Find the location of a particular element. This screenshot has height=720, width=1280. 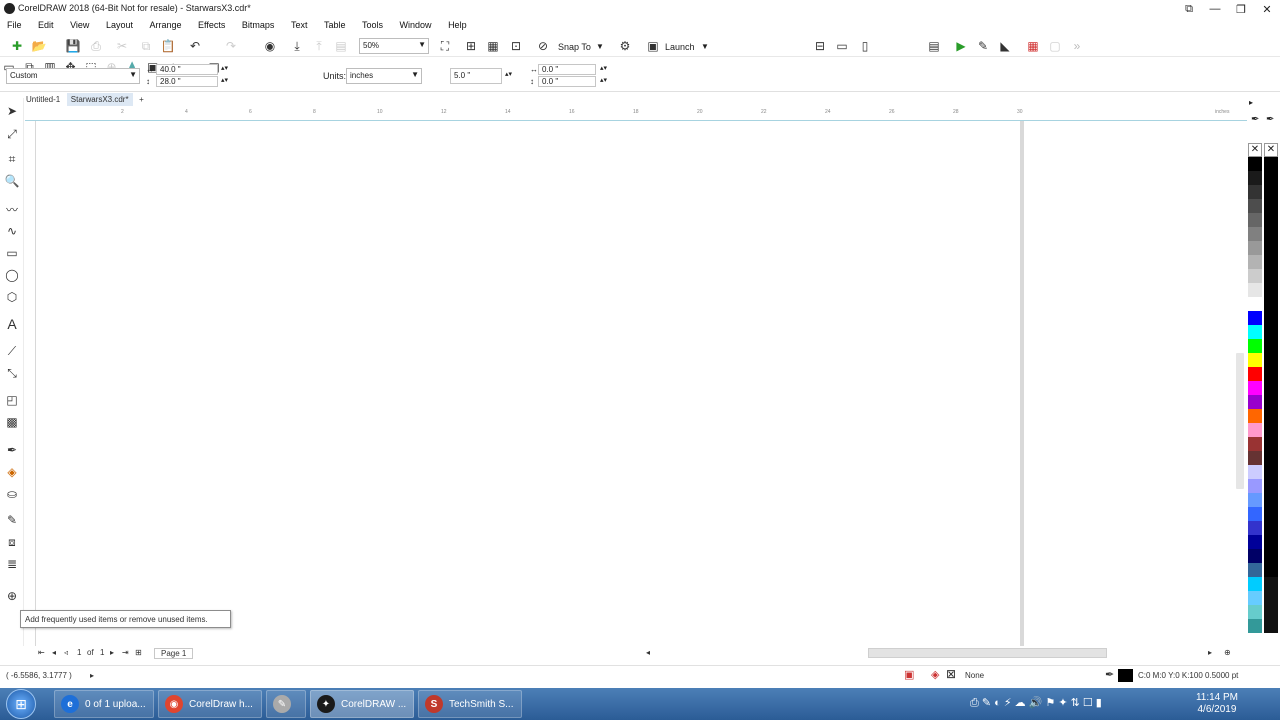

duplicate-x-input: 0.0 " is located at coordinates (567, 69).